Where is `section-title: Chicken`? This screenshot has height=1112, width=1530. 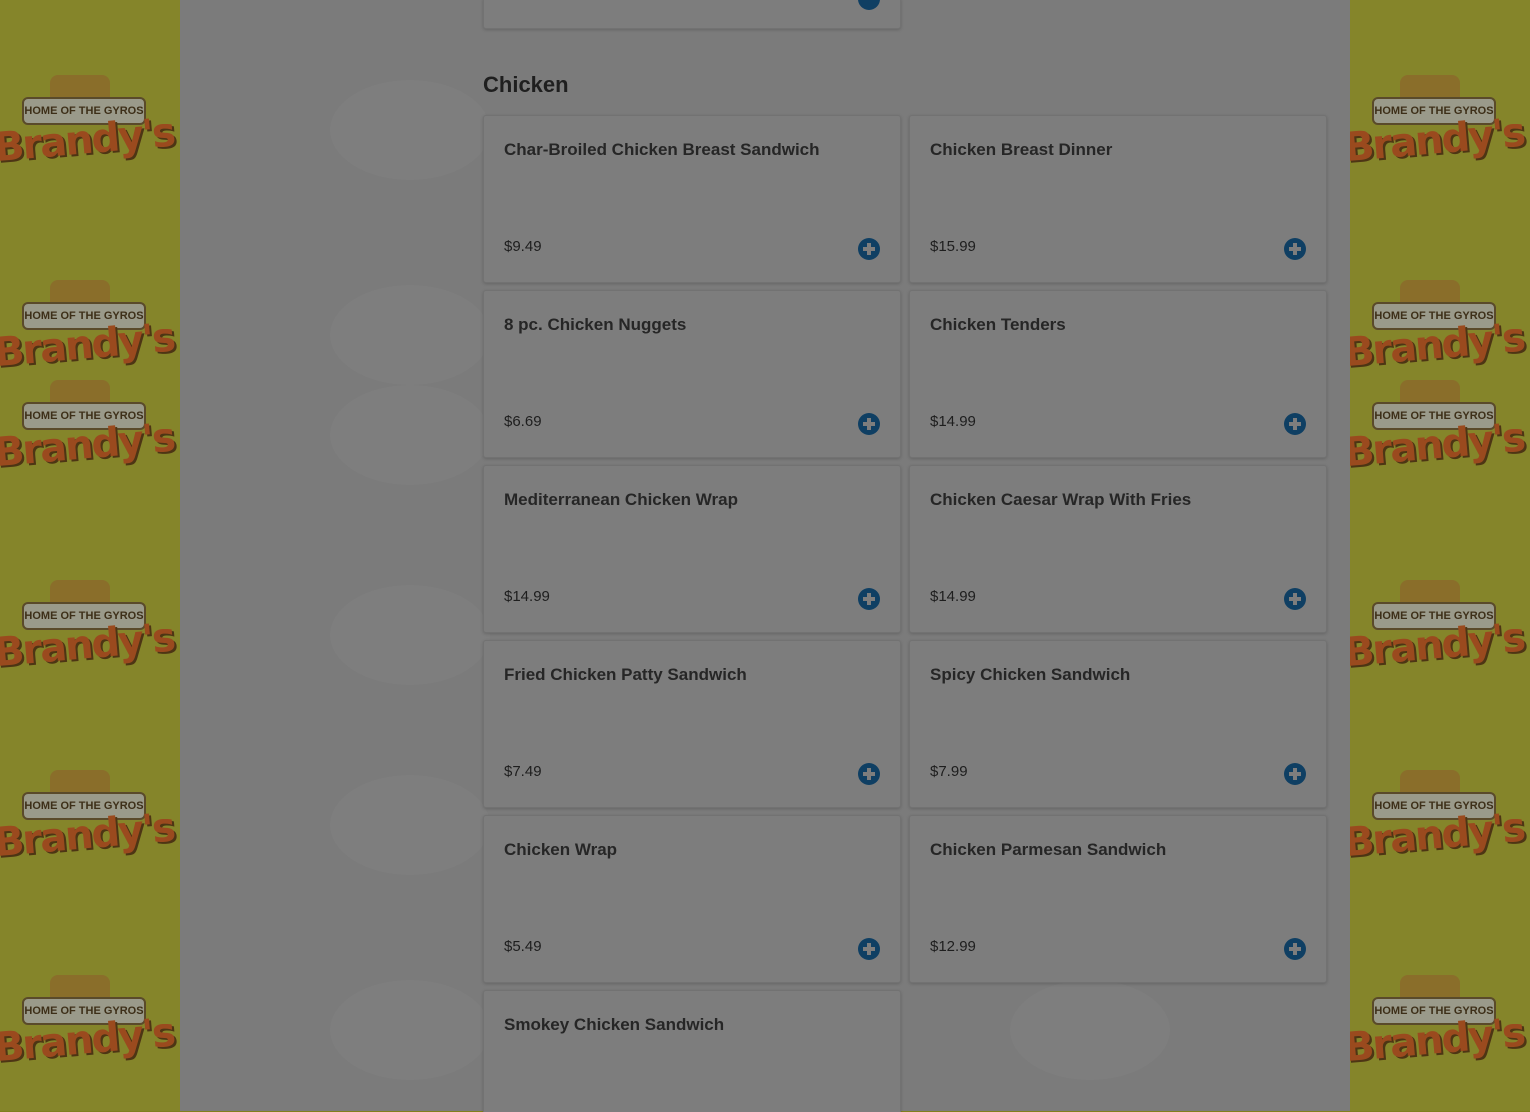 section-title: Chicken is located at coordinates (526, 84).